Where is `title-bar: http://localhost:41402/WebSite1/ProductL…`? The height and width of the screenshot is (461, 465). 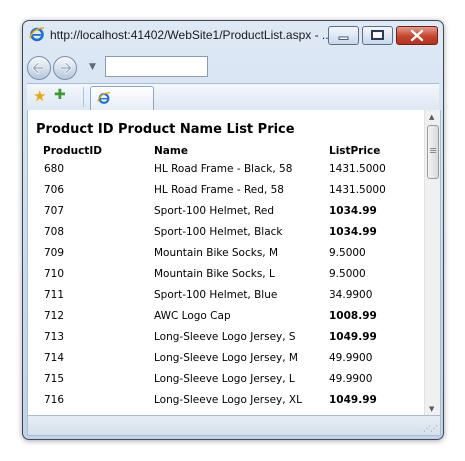 title-bar: http://localhost:41402/WebSite1/ProductL… is located at coordinates (233, 35).